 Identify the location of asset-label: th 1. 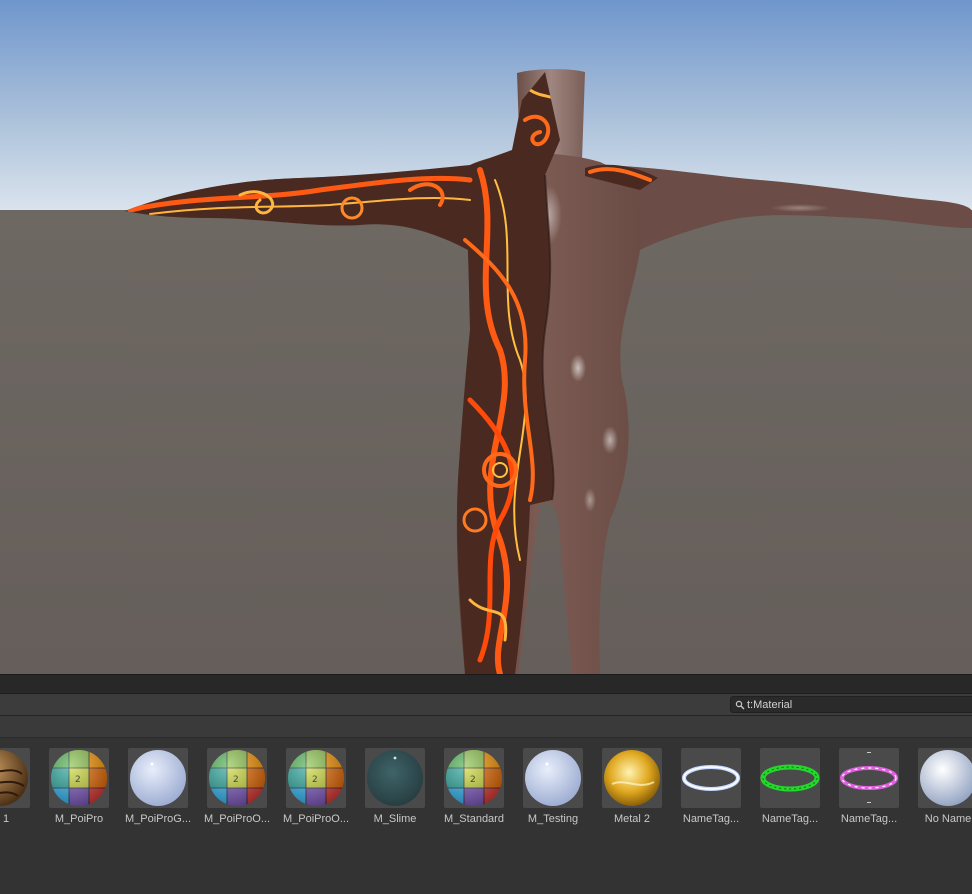
(5, 819).